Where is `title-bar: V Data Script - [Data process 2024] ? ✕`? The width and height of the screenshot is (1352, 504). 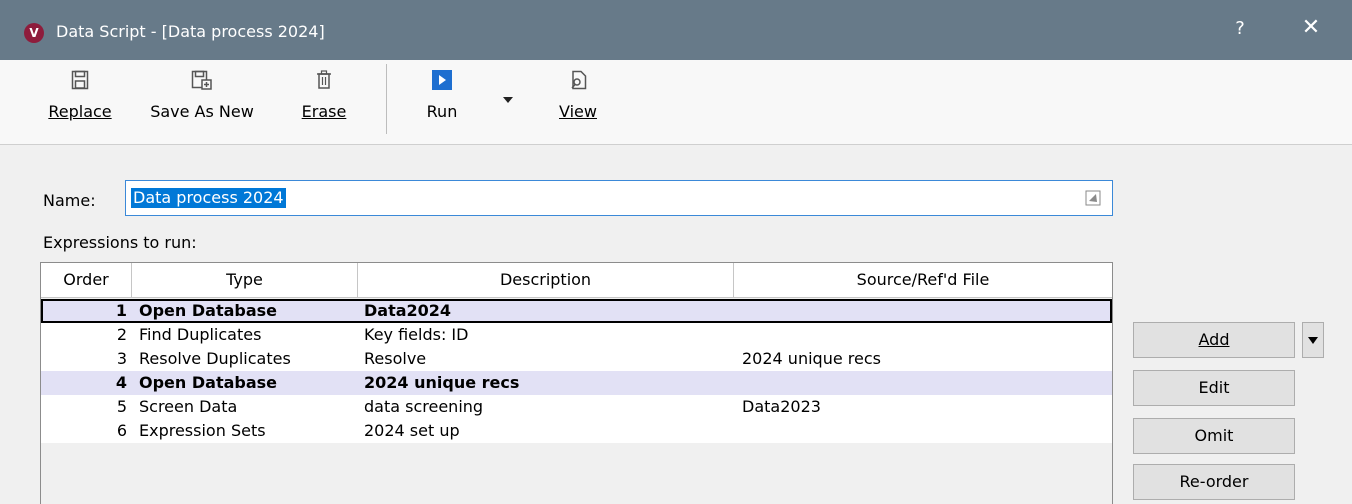 title-bar: V Data Script - [Data process 2024] ? ✕ is located at coordinates (676, 30).